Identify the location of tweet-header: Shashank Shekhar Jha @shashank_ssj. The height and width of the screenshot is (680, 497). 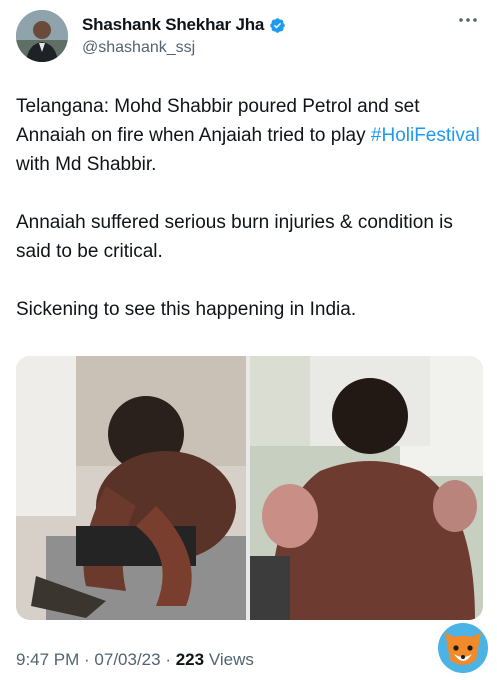
(248, 38).